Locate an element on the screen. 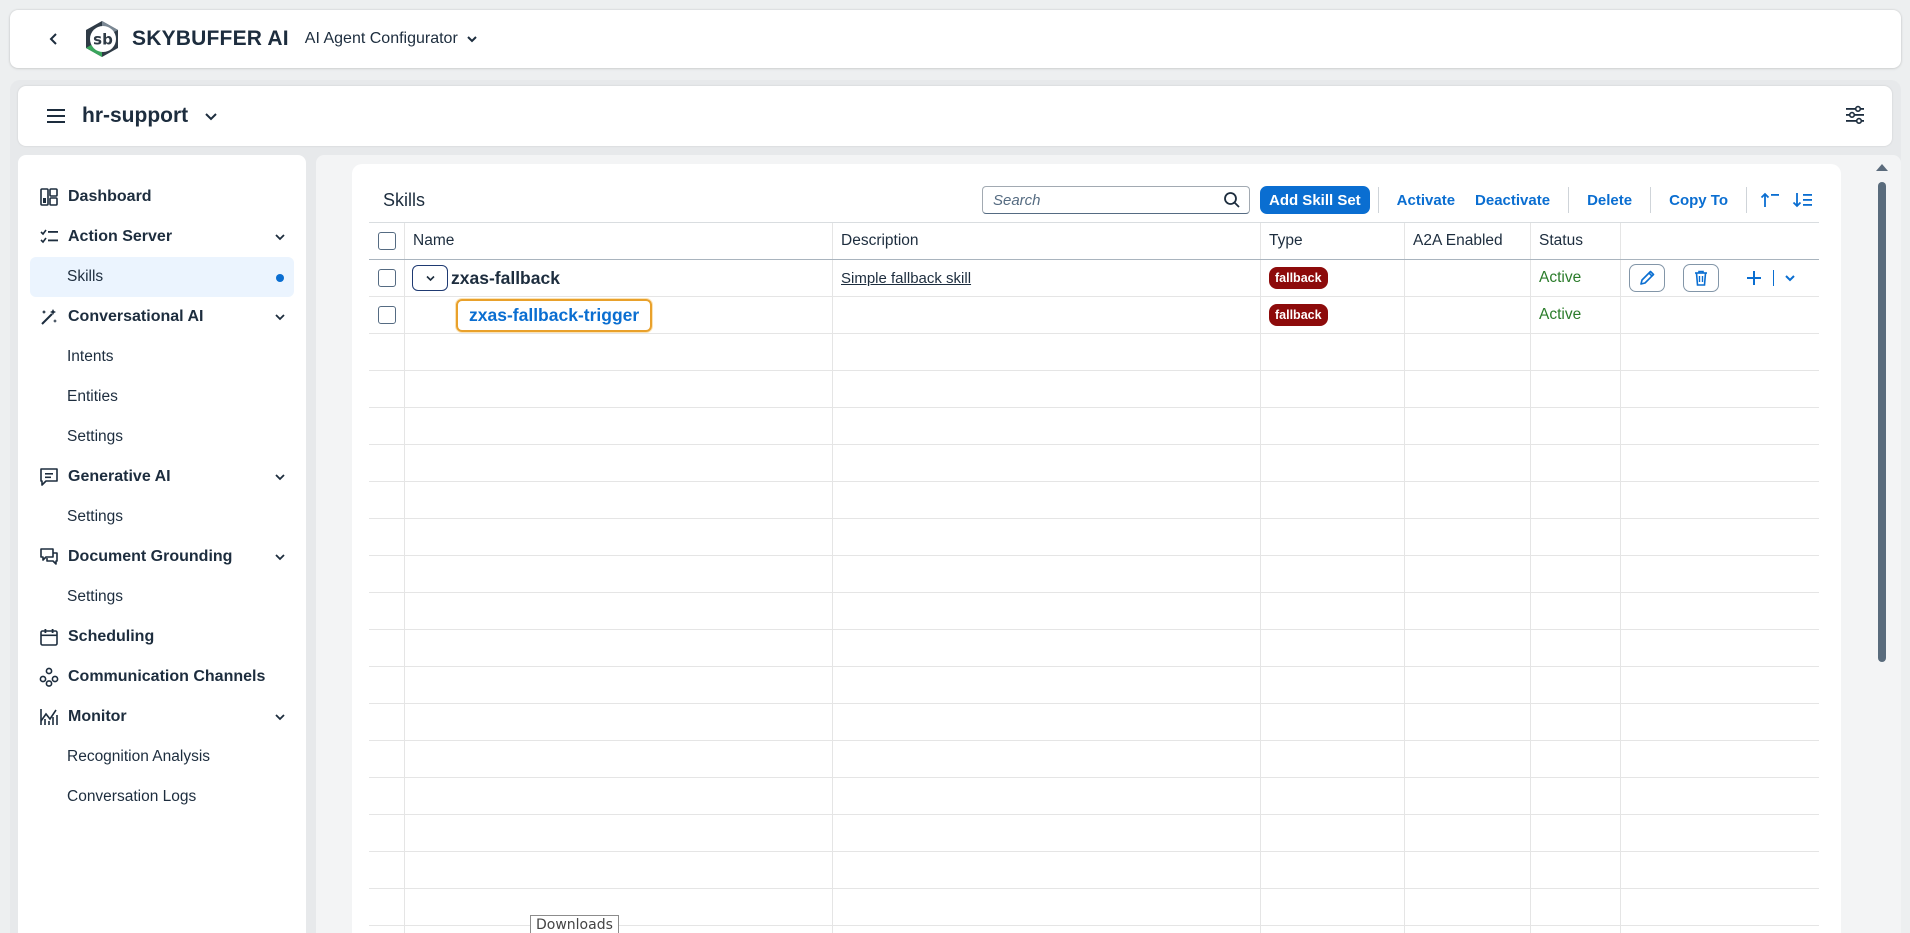 Image resolution: width=1910 pixels, height=933 pixels. sidebar-item-entities: Entities is located at coordinates (162, 397).